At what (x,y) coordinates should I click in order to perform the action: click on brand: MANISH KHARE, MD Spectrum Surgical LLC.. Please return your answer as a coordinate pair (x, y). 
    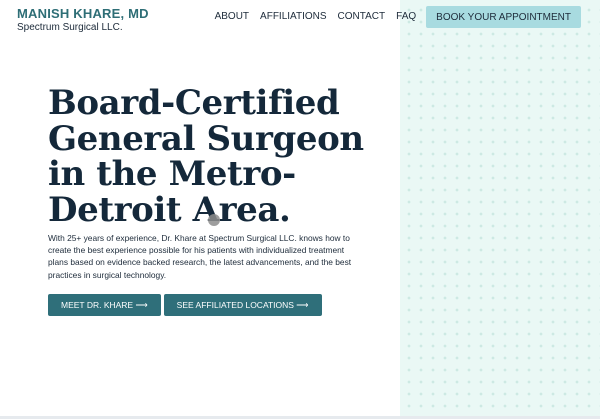
    Looking at the image, I should click on (83, 19).